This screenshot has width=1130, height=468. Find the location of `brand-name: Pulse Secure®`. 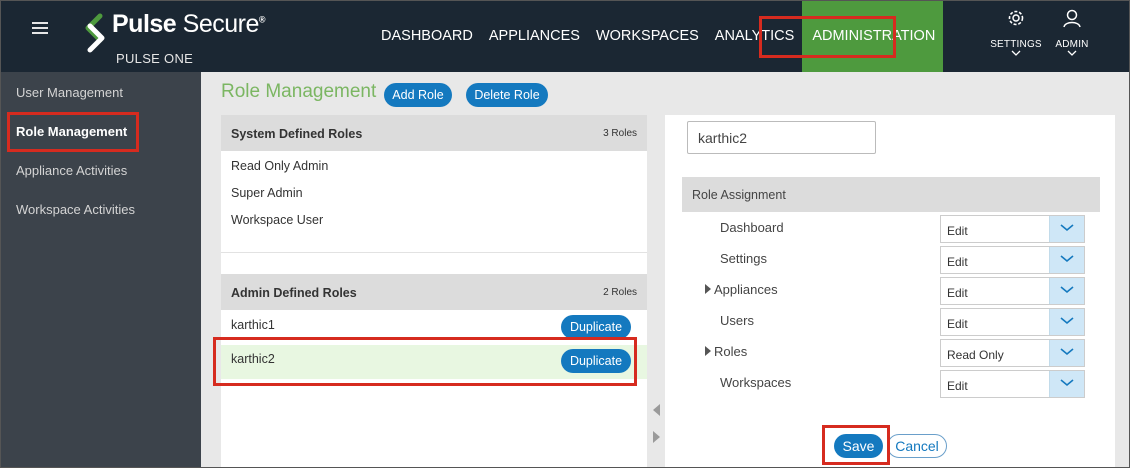

brand-name: Pulse Secure® is located at coordinates (189, 24).